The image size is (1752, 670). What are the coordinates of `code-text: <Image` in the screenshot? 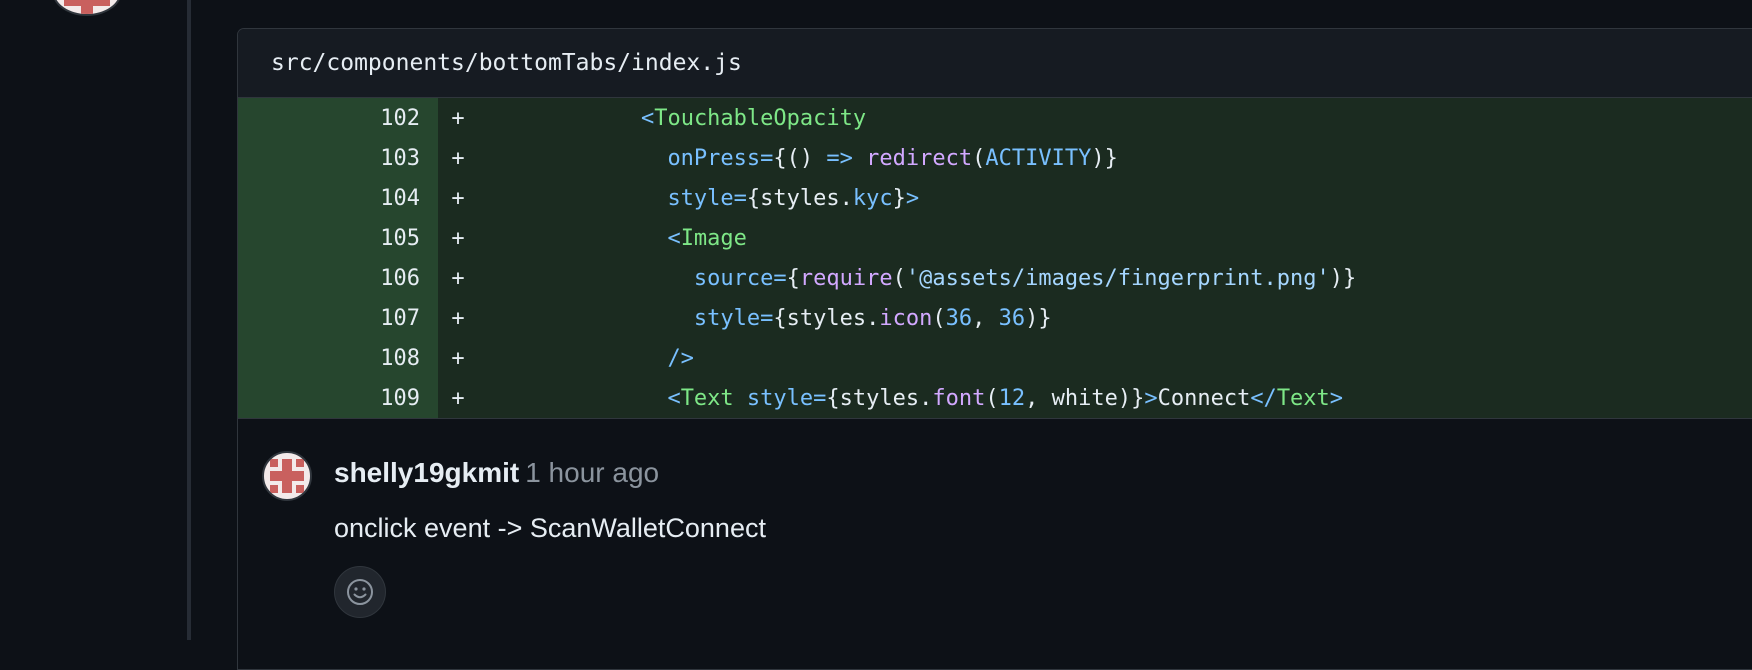 It's located at (707, 238).